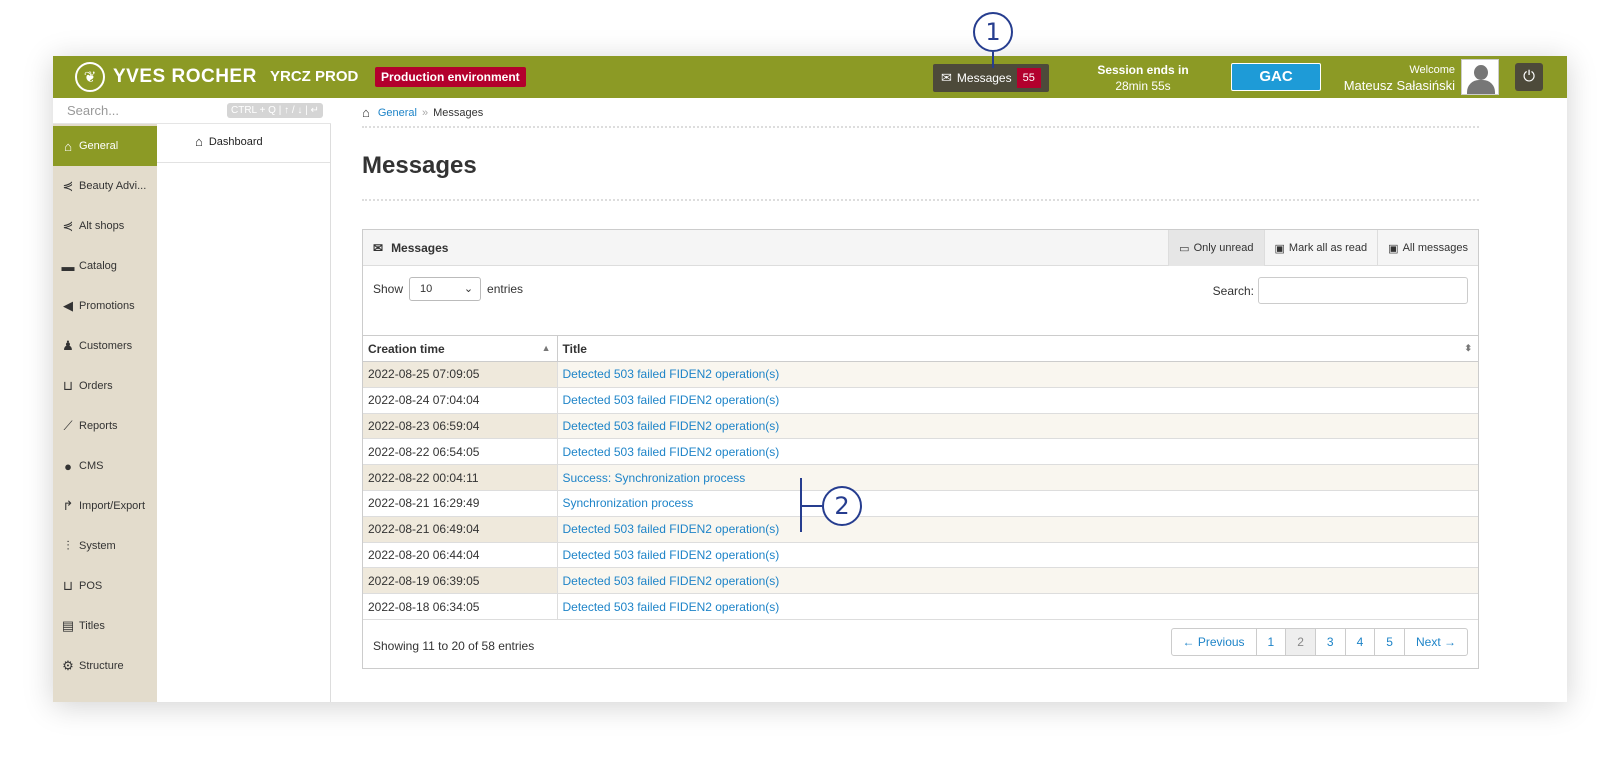 This screenshot has height=777, width=1621. Describe the element at coordinates (1143, 70) in the screenshot. I see `session-label: Session ends in` at that location.